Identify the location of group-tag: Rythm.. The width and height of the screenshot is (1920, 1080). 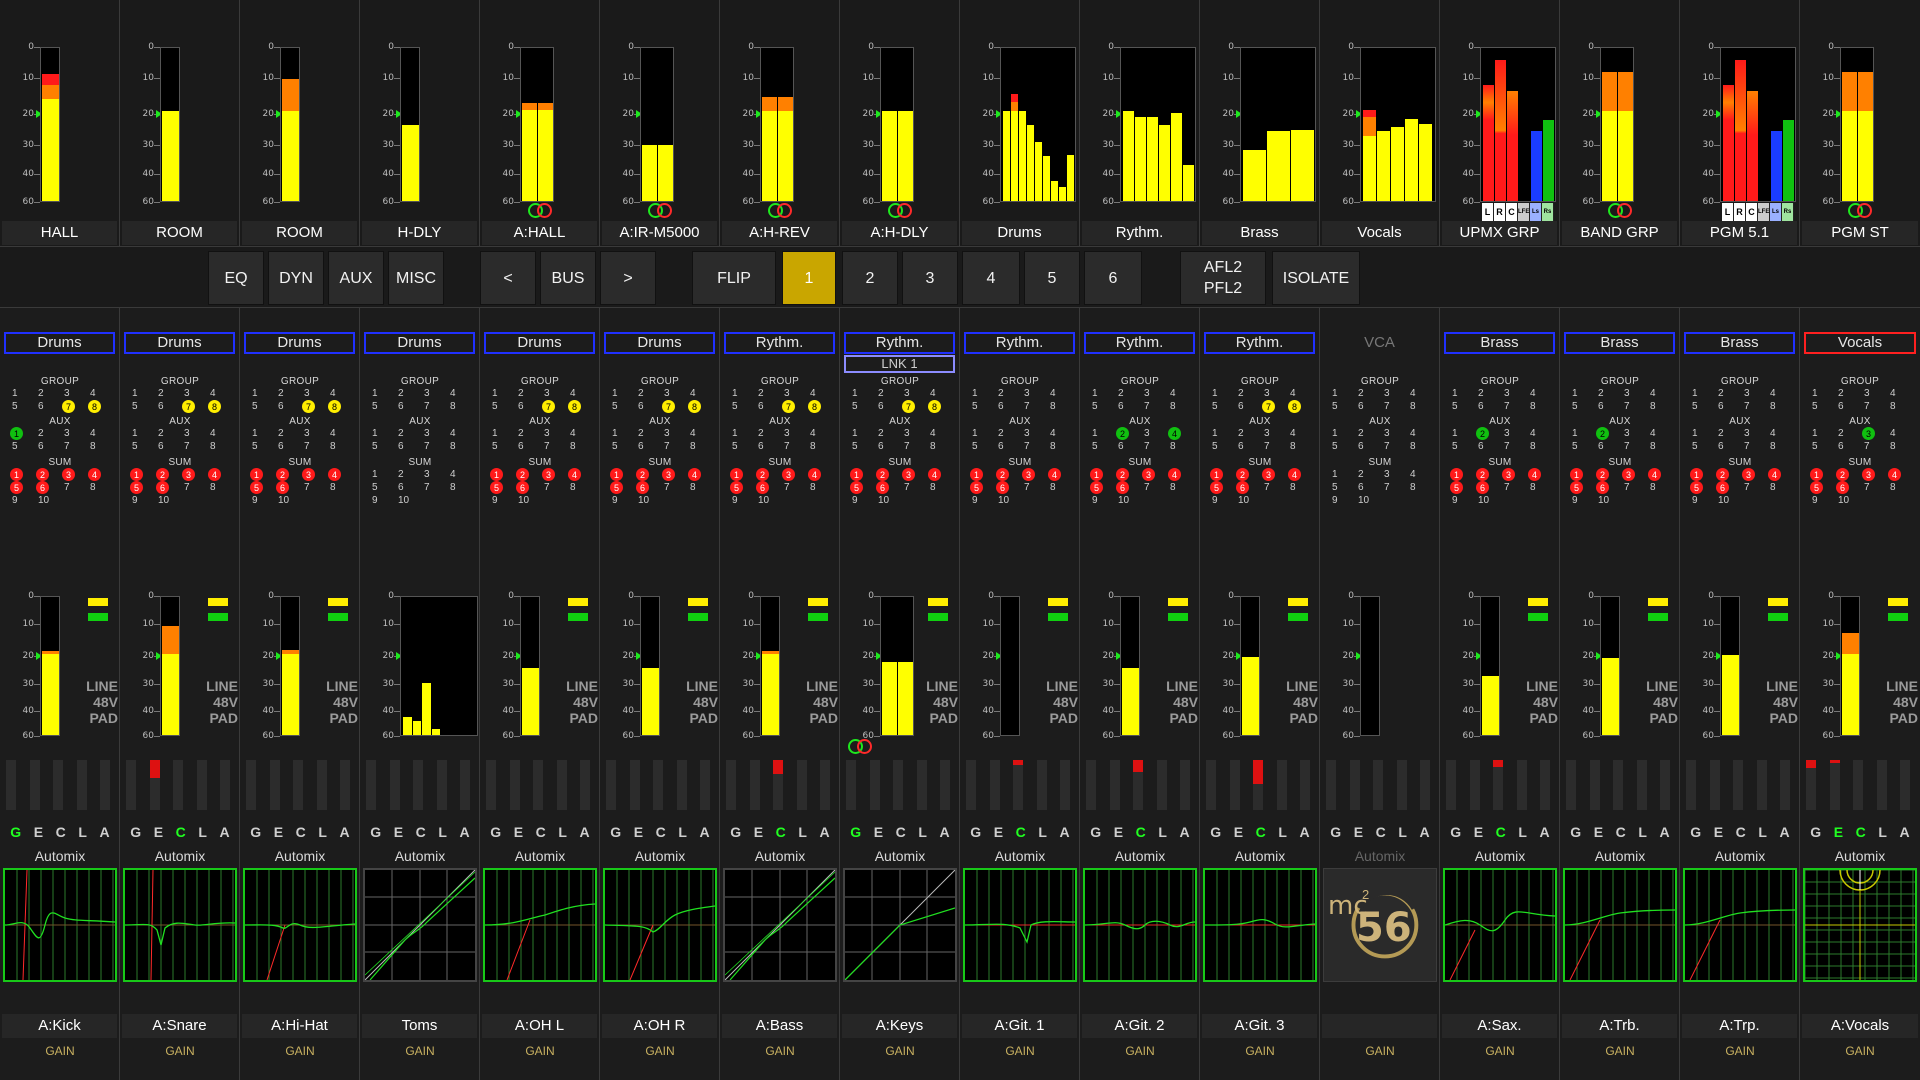
(1259, 343).